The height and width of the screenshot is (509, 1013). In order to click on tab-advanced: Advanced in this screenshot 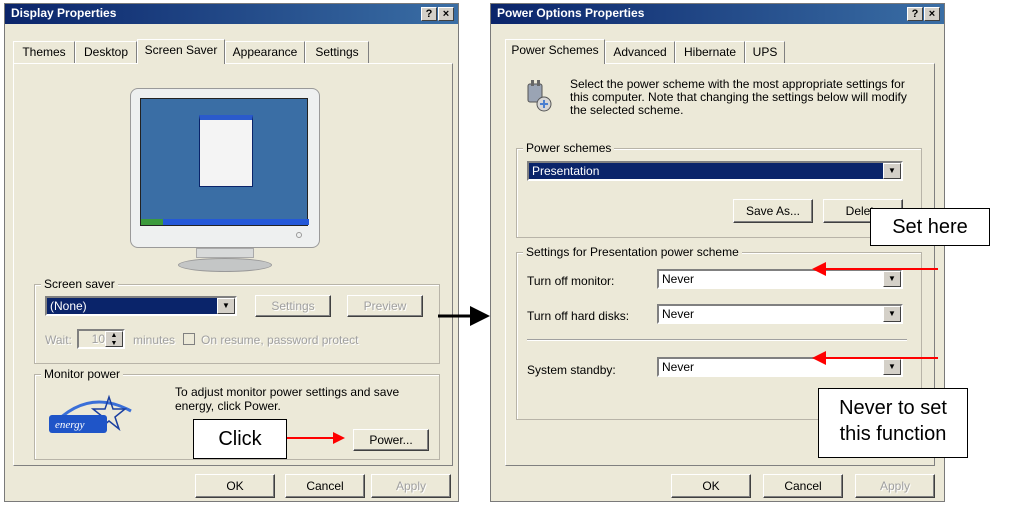, I will do `click(640, 52)`.